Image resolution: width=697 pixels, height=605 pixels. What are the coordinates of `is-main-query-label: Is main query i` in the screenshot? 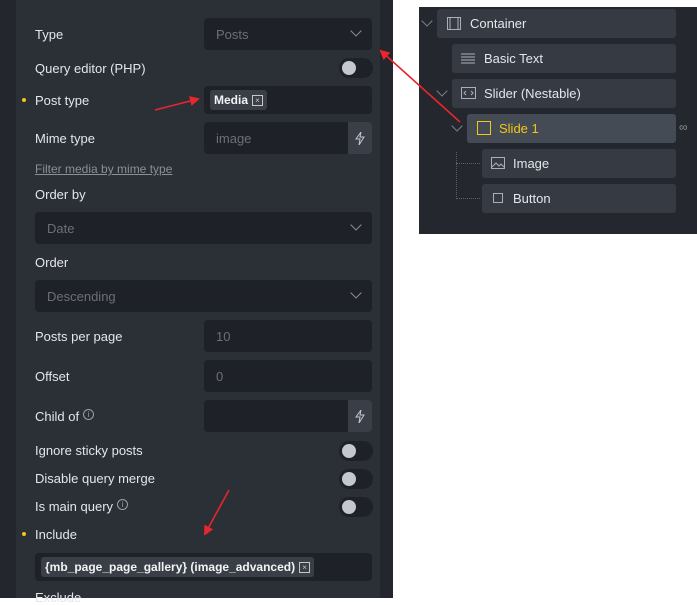 It's located at (82, 506).